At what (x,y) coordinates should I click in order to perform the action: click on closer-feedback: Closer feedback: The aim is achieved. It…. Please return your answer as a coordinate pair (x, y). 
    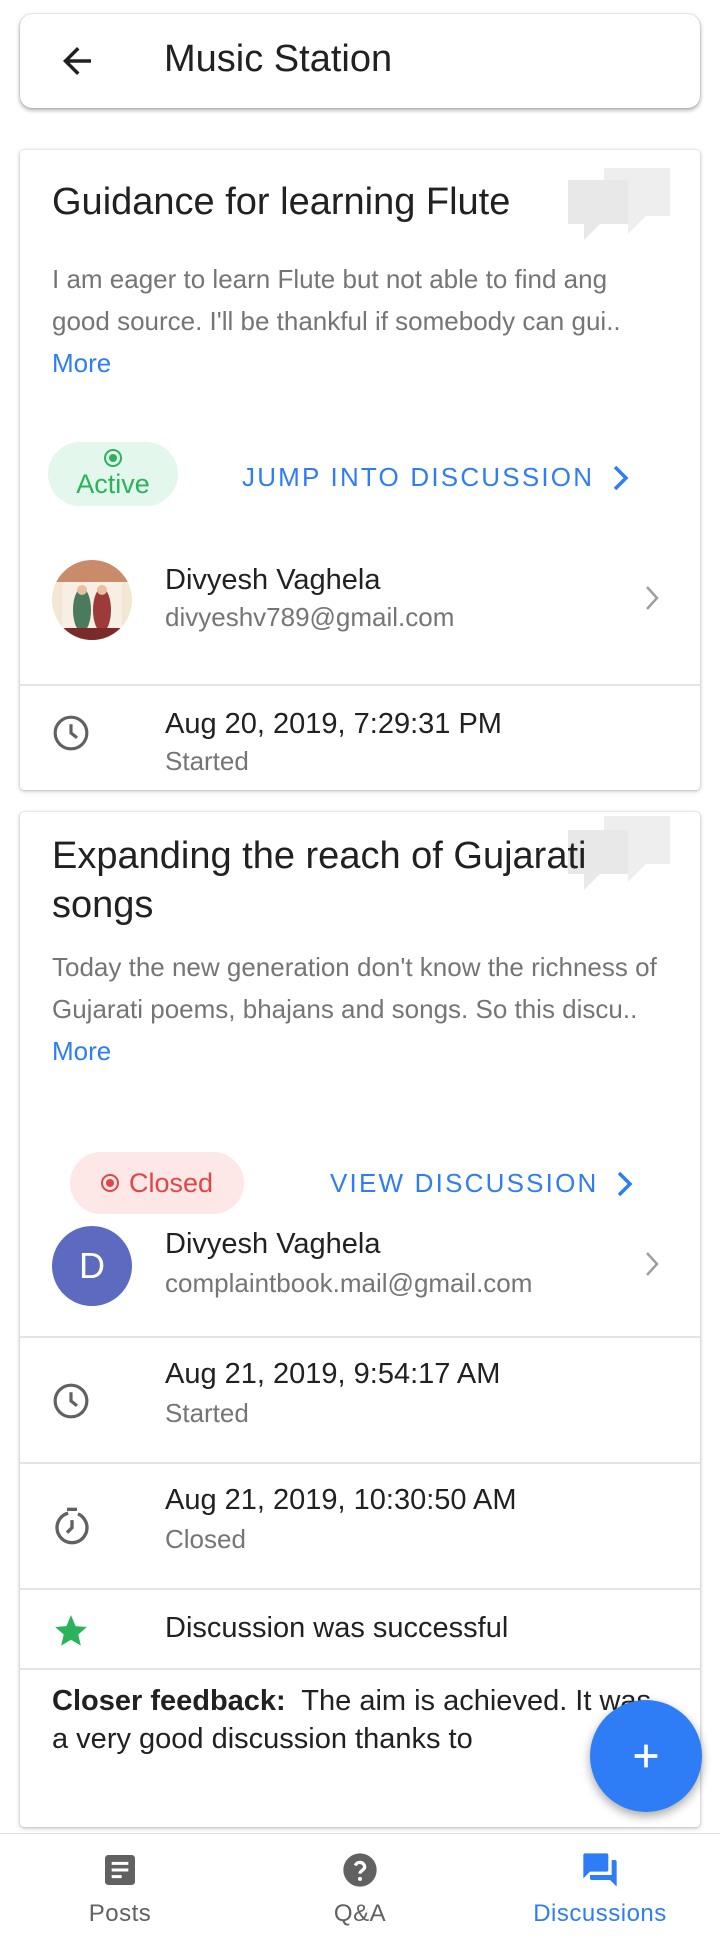
    Looking at the image, I should click on (362, 1720).